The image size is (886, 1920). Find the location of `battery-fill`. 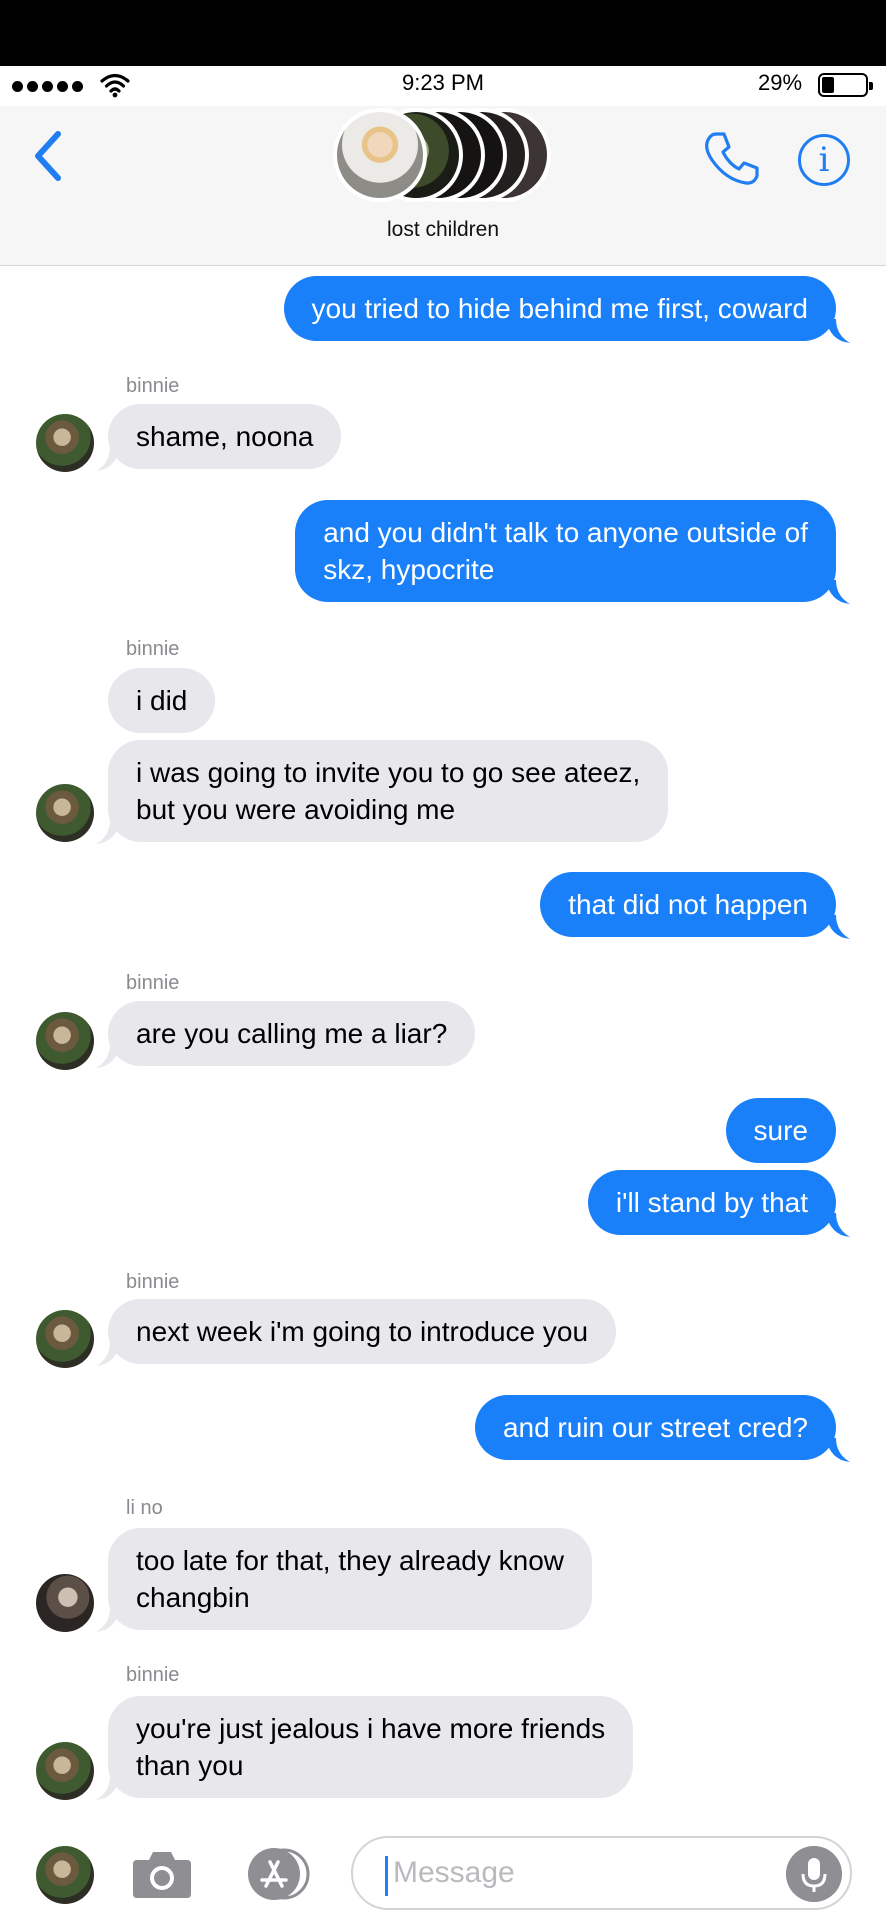

battery-fill is located at coordinates (828, 85).